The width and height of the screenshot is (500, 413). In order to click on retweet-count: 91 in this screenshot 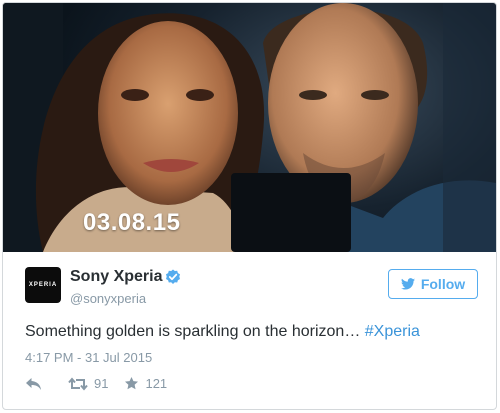, I will do `click(101, 383)`.